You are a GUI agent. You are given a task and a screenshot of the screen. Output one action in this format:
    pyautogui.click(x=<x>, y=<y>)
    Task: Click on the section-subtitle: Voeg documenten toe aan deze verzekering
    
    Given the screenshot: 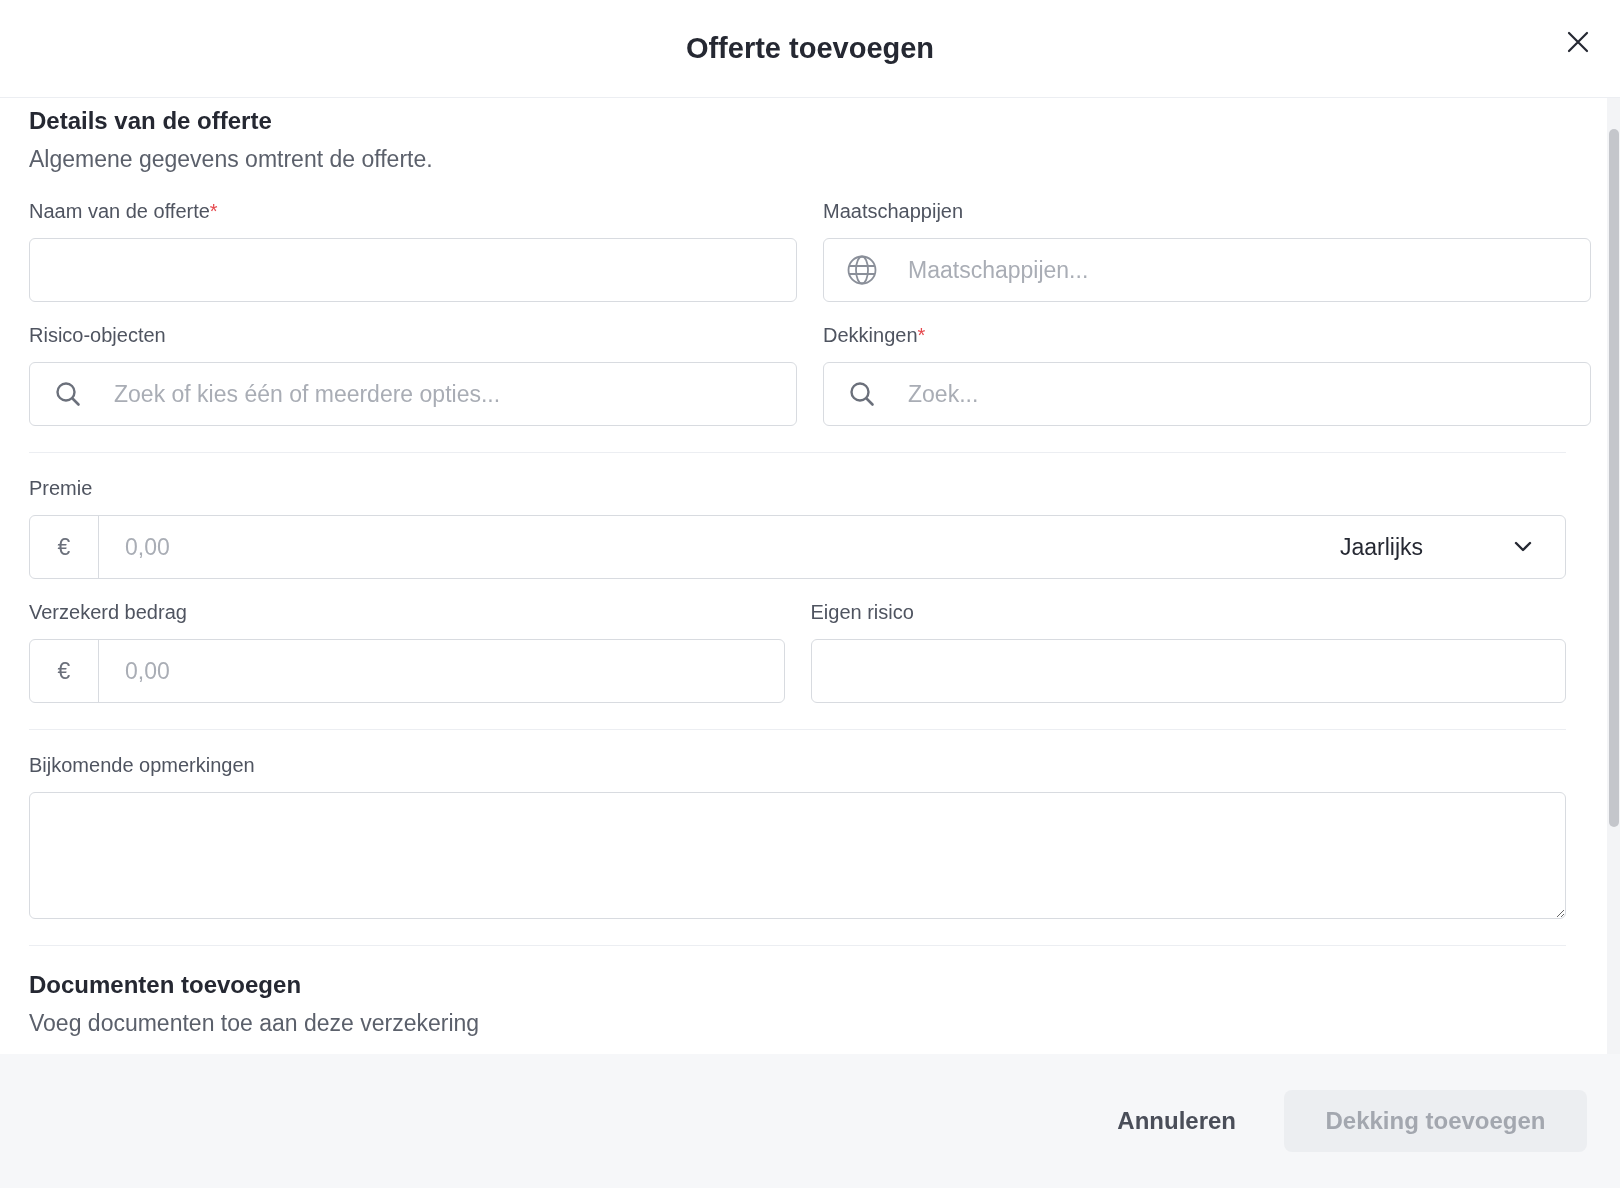 What is the action you would take?
    pyautogui.click(x=255, y=1023)
    